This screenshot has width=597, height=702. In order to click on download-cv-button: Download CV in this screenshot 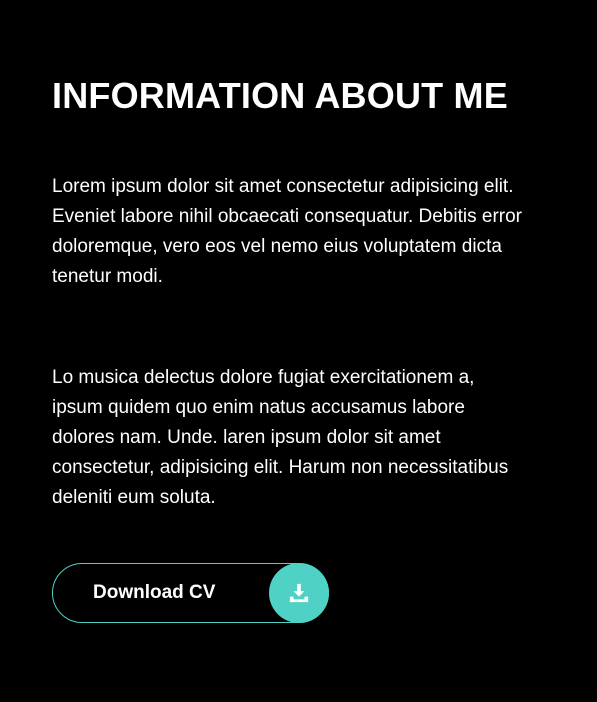, I will do `click(190, 593)`.